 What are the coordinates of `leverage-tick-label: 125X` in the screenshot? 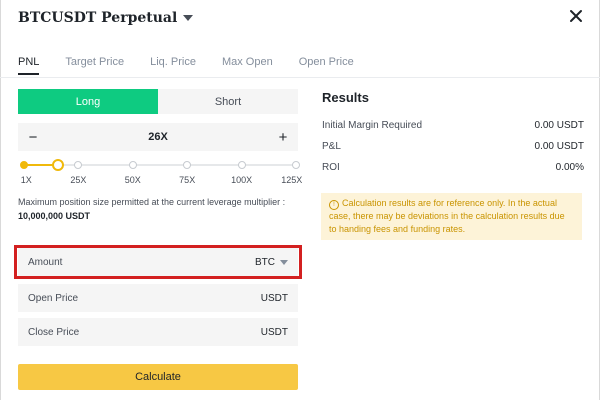 It's located at (292, 180).